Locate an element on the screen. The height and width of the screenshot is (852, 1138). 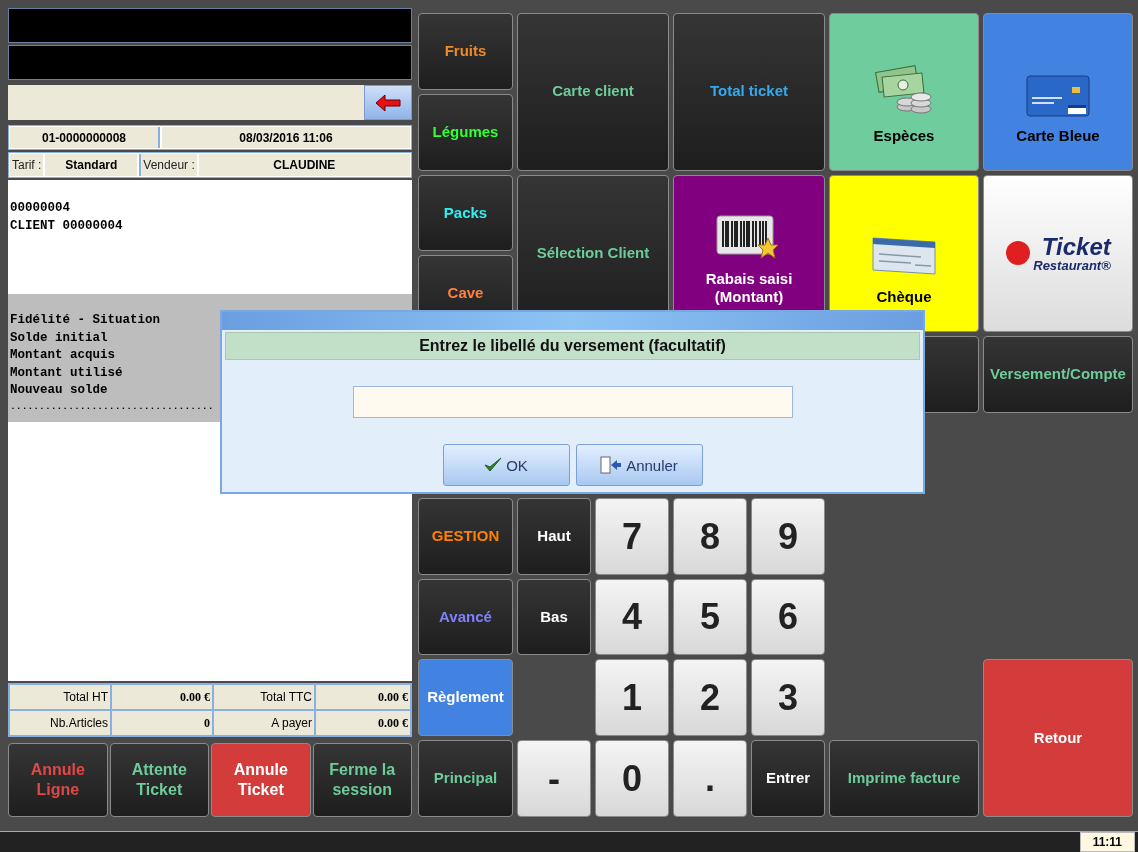
credit-card-icon is located at coordinates (1058, 95).